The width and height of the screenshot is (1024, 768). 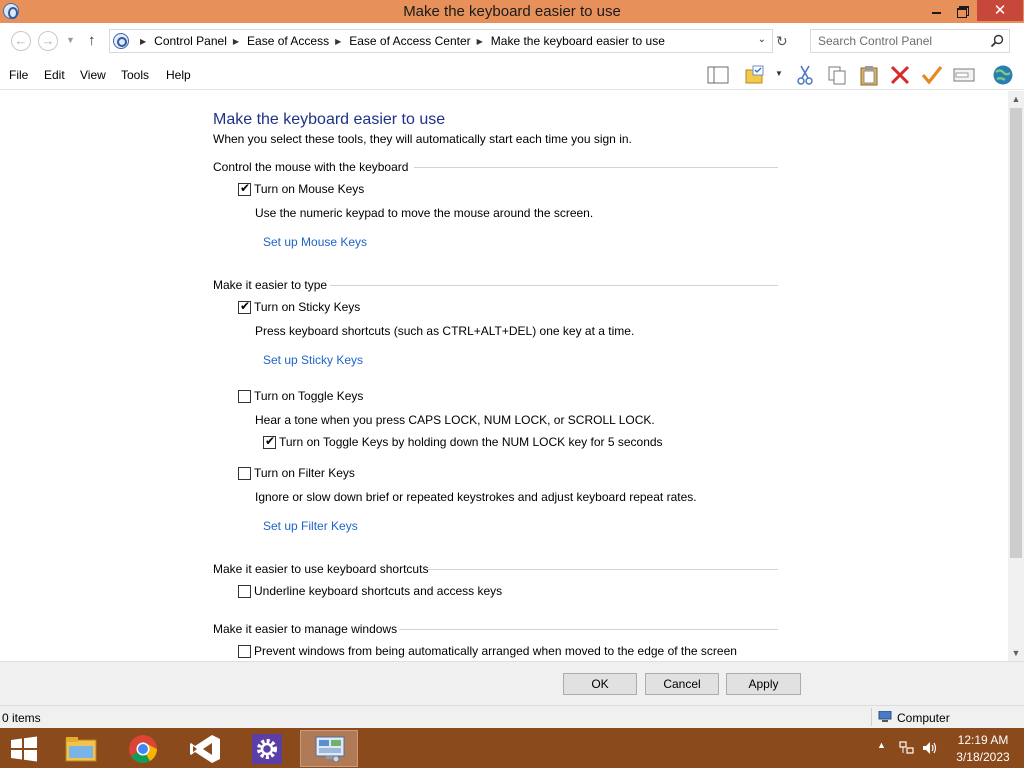 What do you see at coordinates (21, 718) in the screenshot?
I see `item-count: 0 items` at bounding box center [21, 718].